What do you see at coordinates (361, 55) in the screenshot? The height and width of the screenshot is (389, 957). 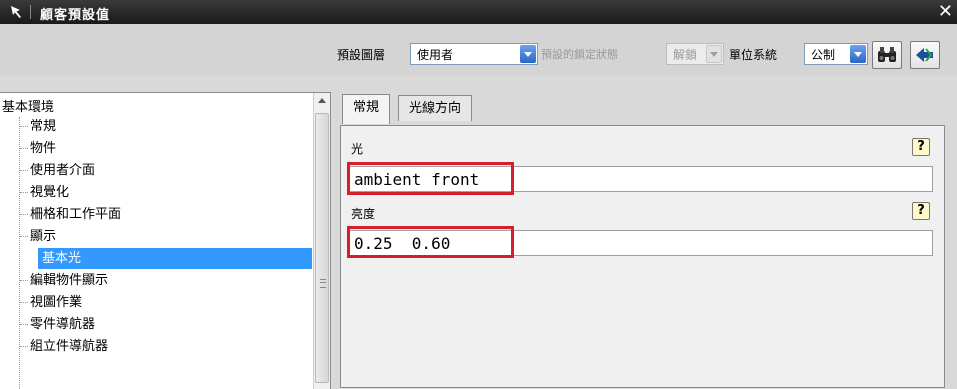 I see `layer-label: 預設圖層` at bounding box center [361, 55].